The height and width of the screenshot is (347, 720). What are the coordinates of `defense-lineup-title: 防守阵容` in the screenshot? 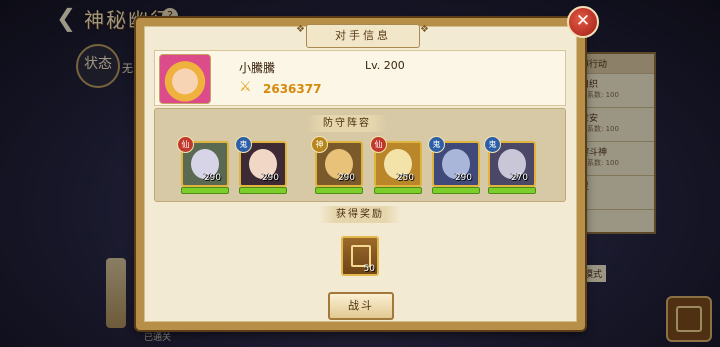 It's located at (347, 123).